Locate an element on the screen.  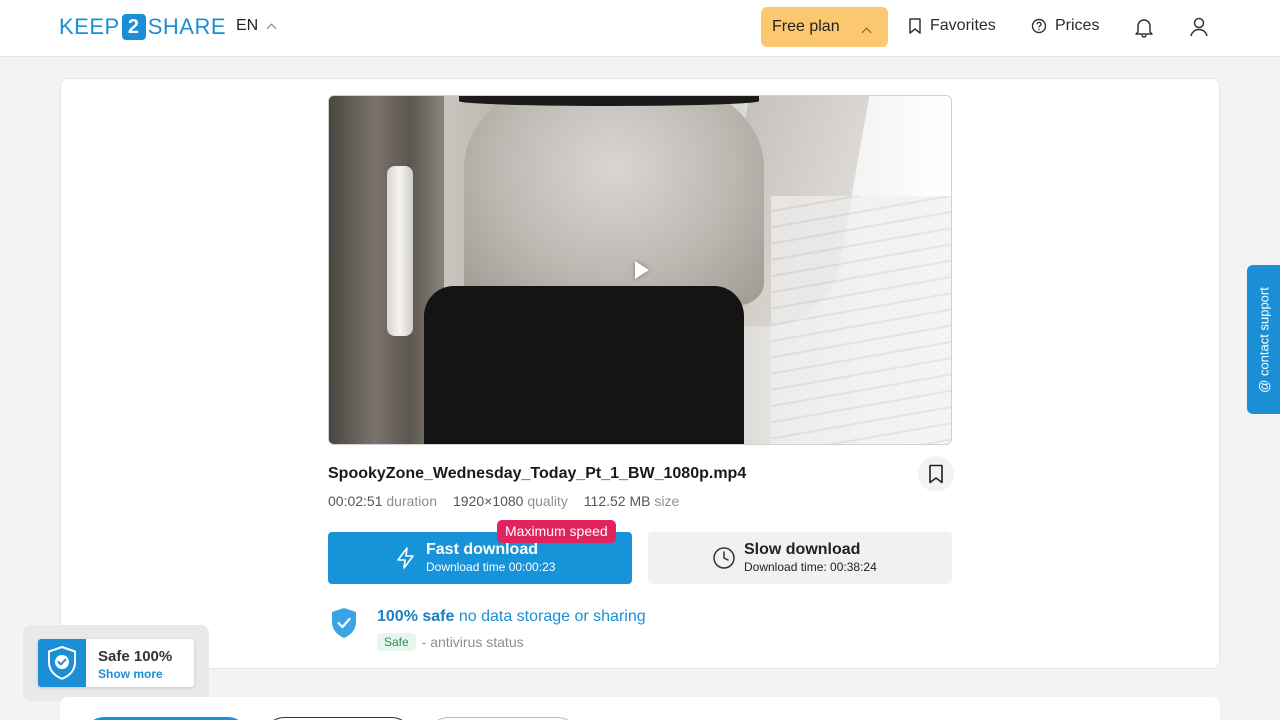
safe-widget-inner: Safe 100% Show more is located at coordinates (116, 663).